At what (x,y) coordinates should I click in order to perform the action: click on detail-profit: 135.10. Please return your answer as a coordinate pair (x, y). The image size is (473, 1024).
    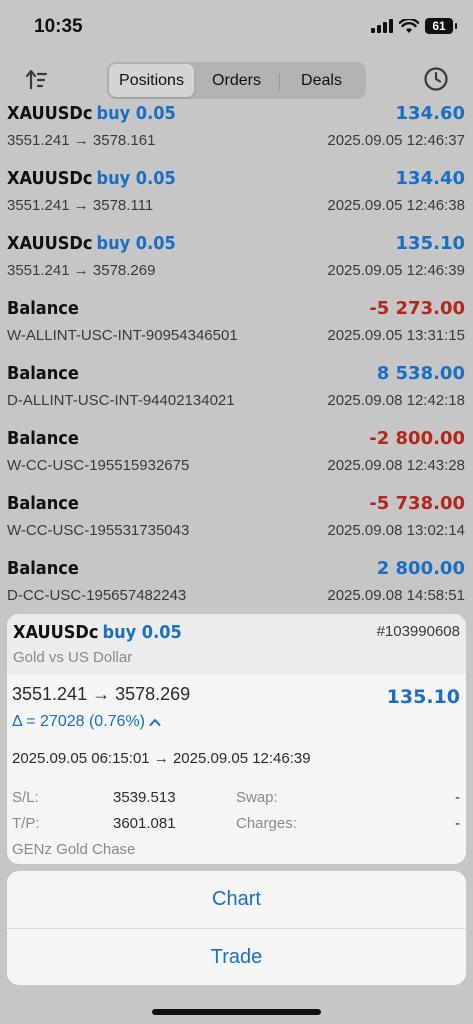
    Looking at the image, I should click on (423, 697).